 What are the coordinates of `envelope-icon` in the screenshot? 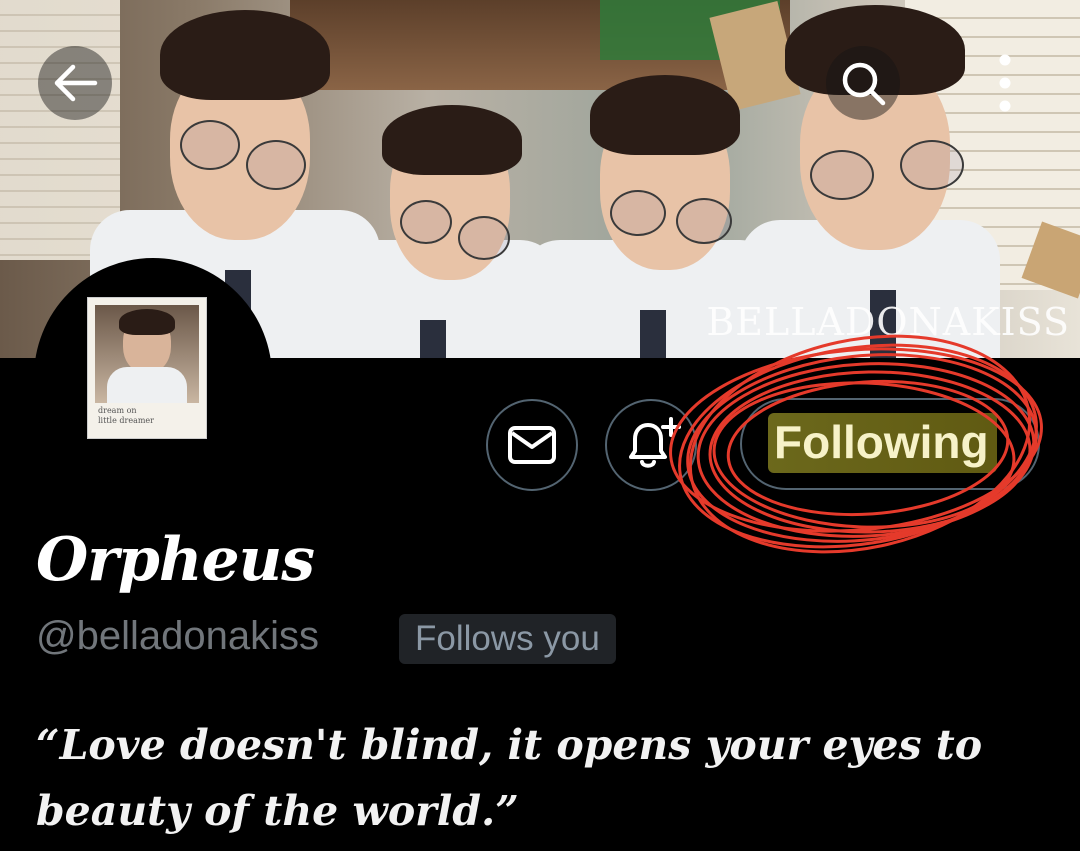 It's located at (532, 445).